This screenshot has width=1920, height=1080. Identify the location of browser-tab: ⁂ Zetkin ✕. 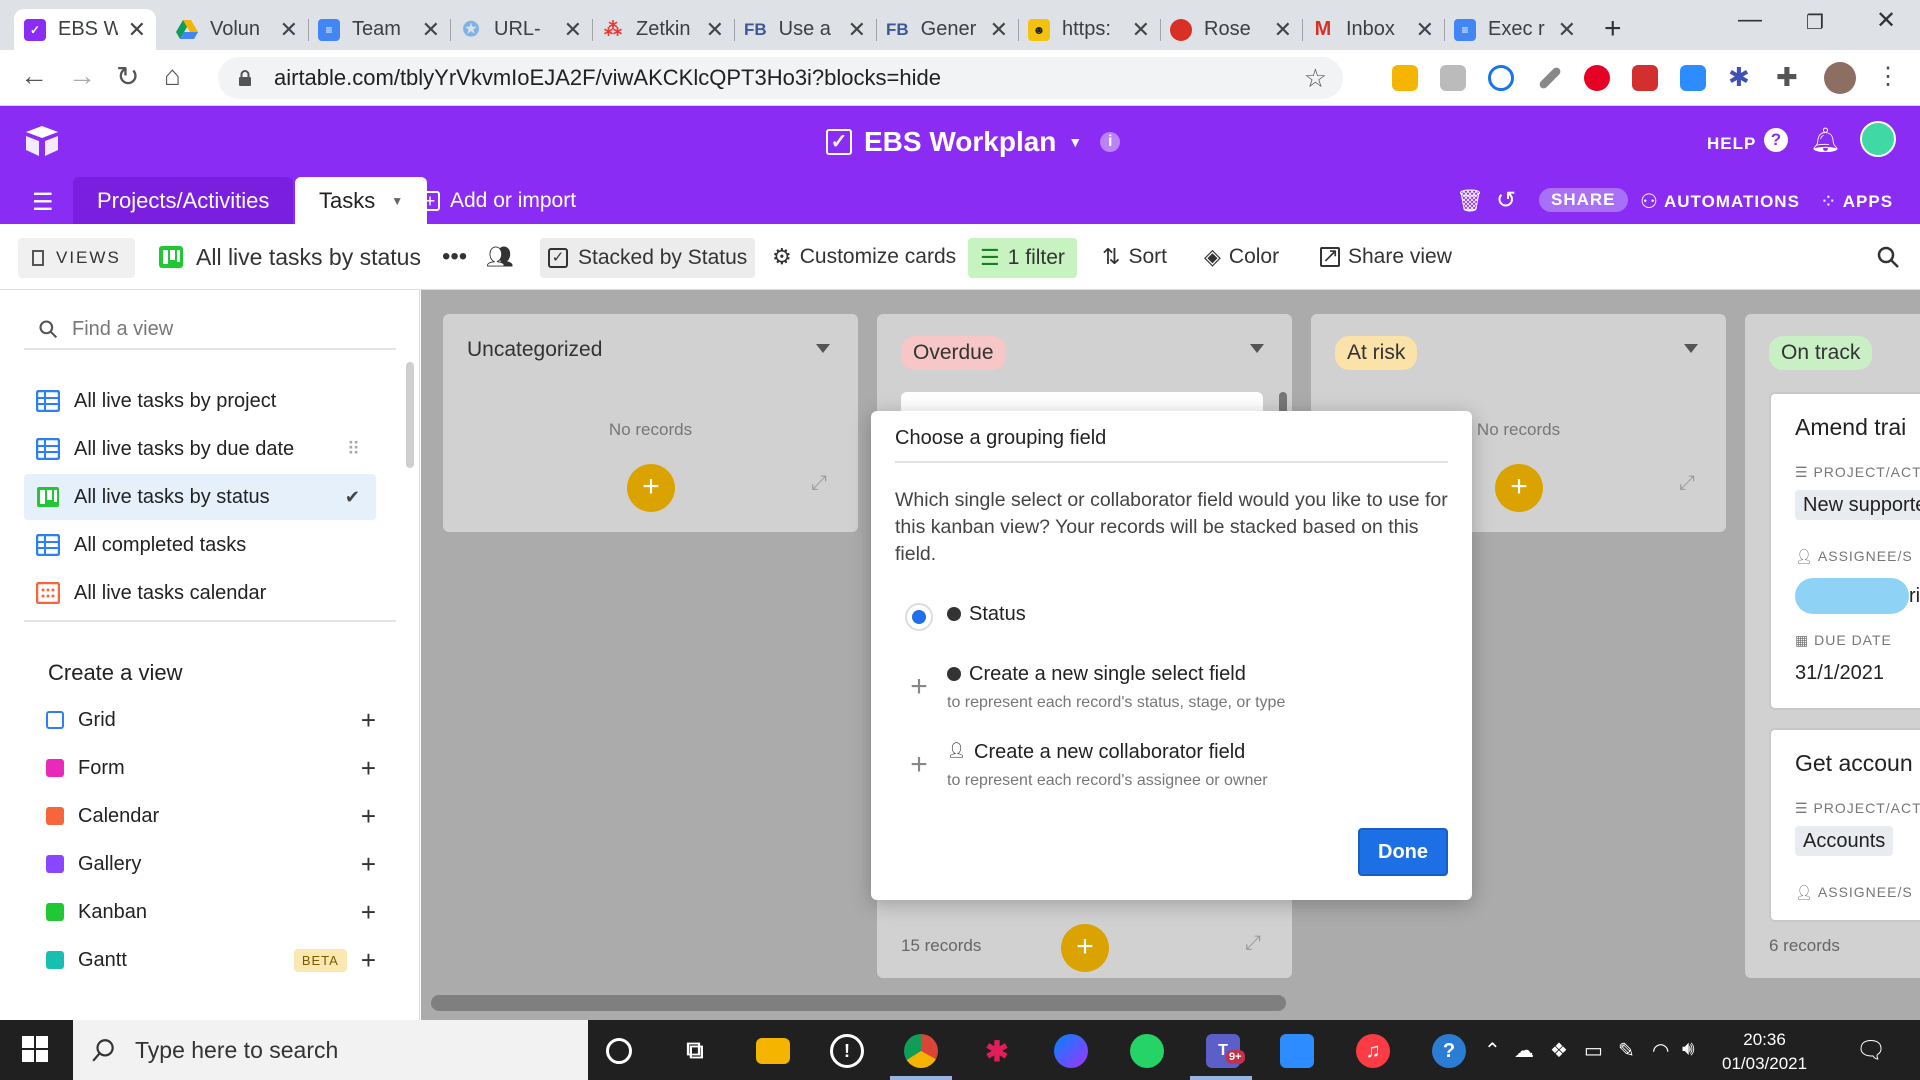
(663, 29).